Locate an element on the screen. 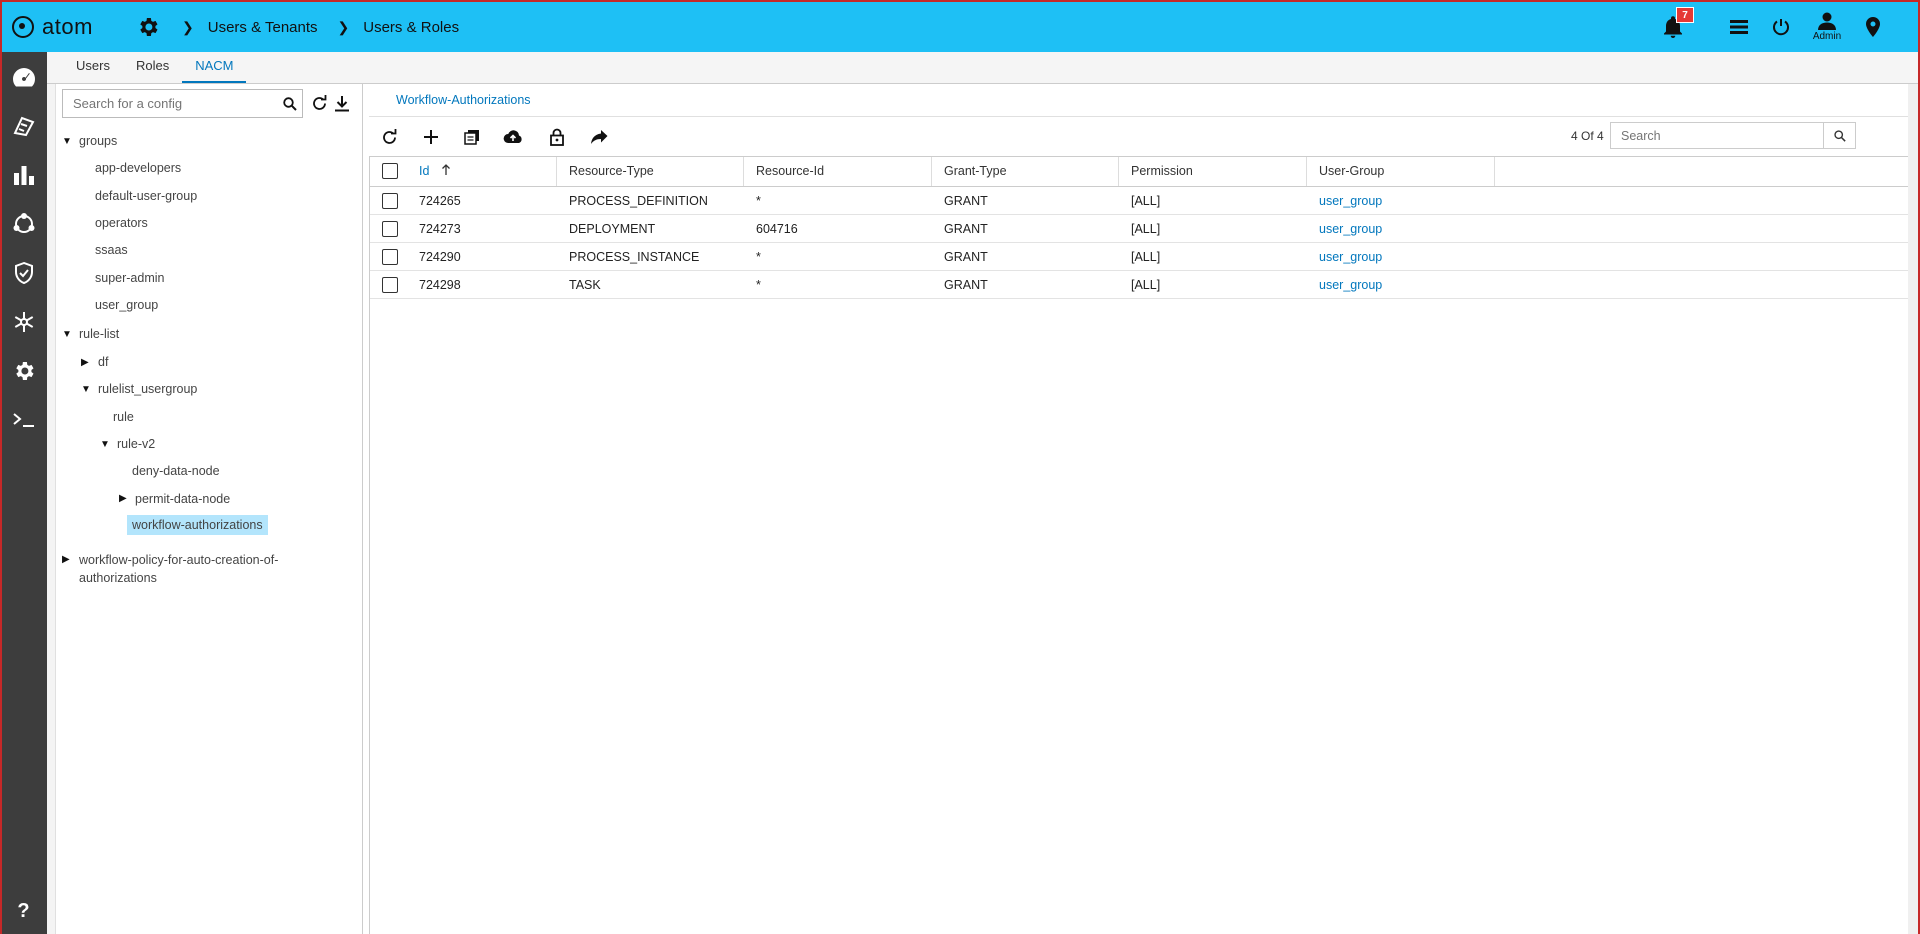 This screenshot has height=934, width=1920. tree-node-df: df is located at coordinates (103, 362).